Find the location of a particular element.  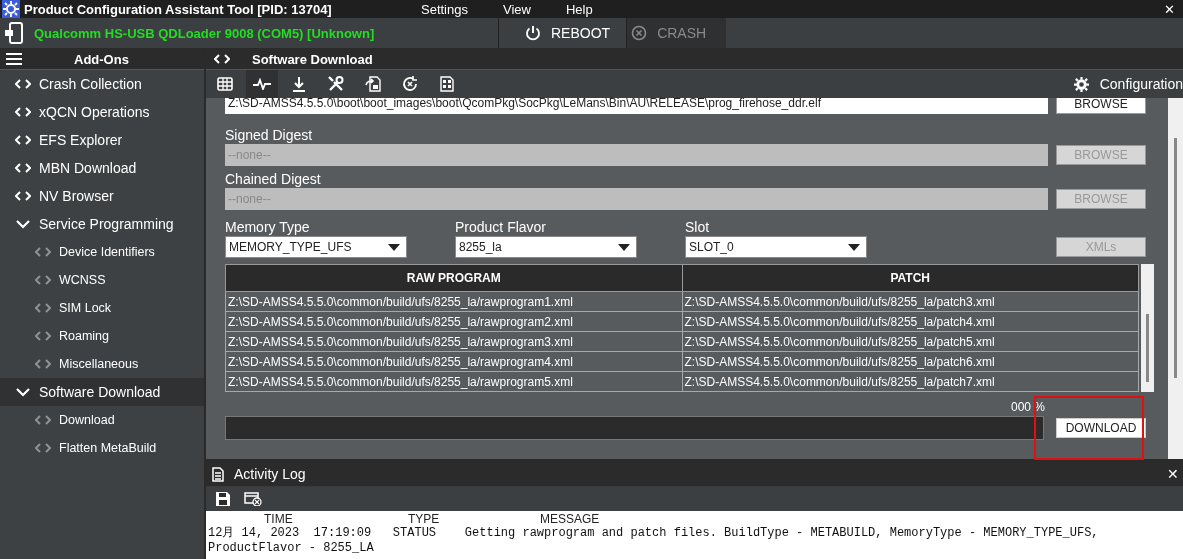

phone-icon is located at coordinates (14, 33).